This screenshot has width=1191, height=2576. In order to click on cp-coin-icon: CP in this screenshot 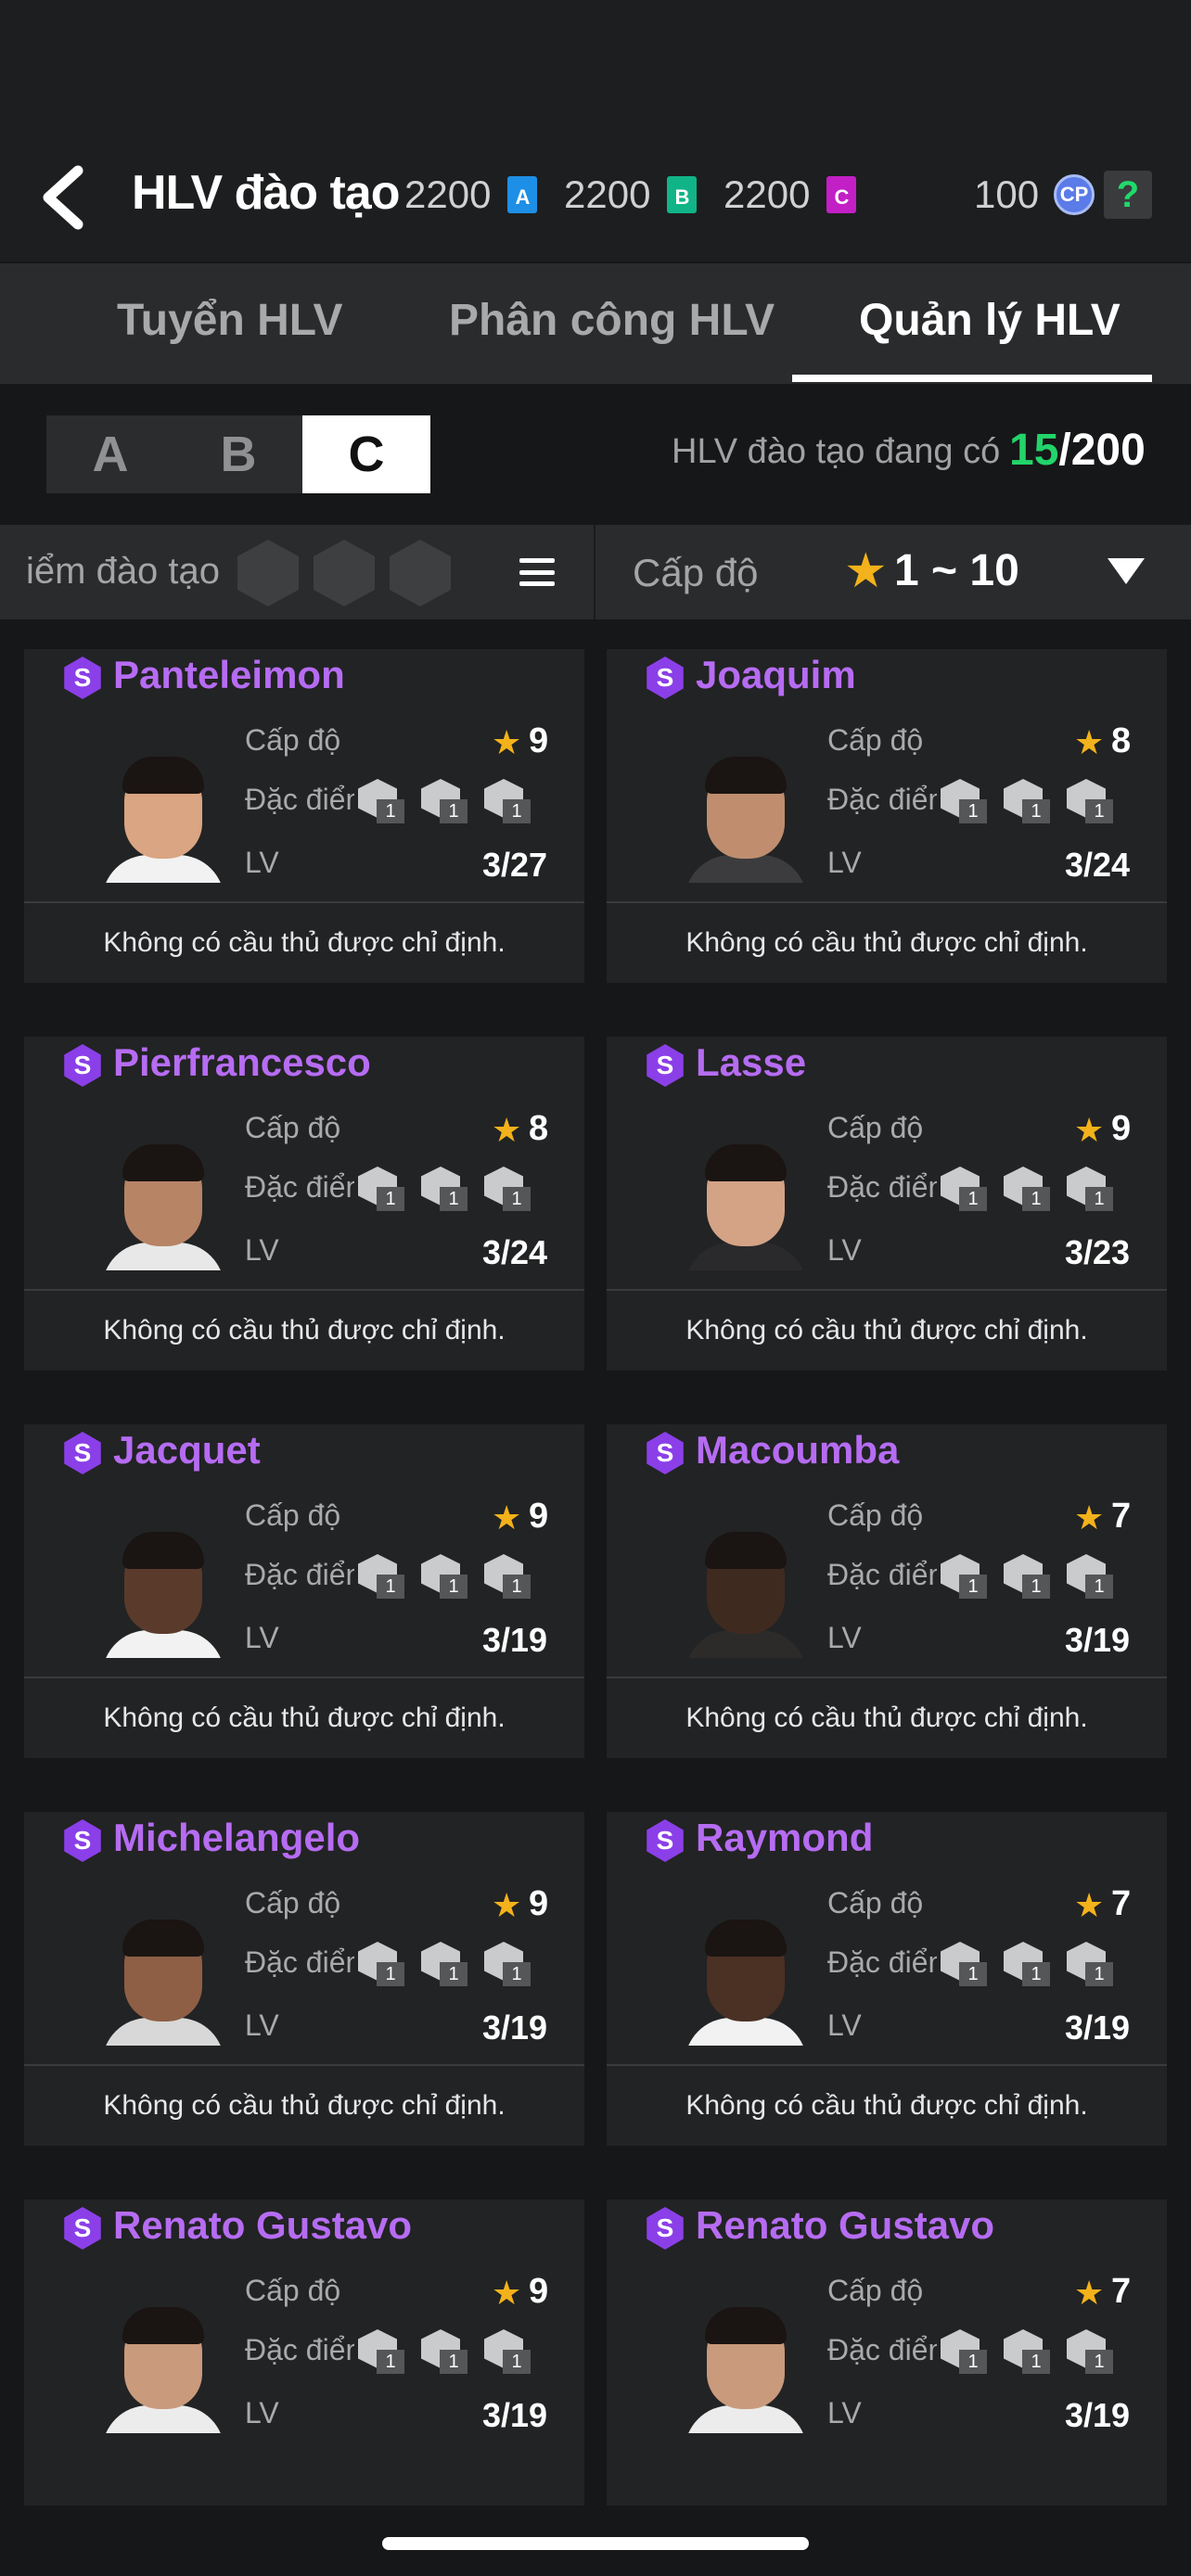, I will do `click(1074, 194)`.